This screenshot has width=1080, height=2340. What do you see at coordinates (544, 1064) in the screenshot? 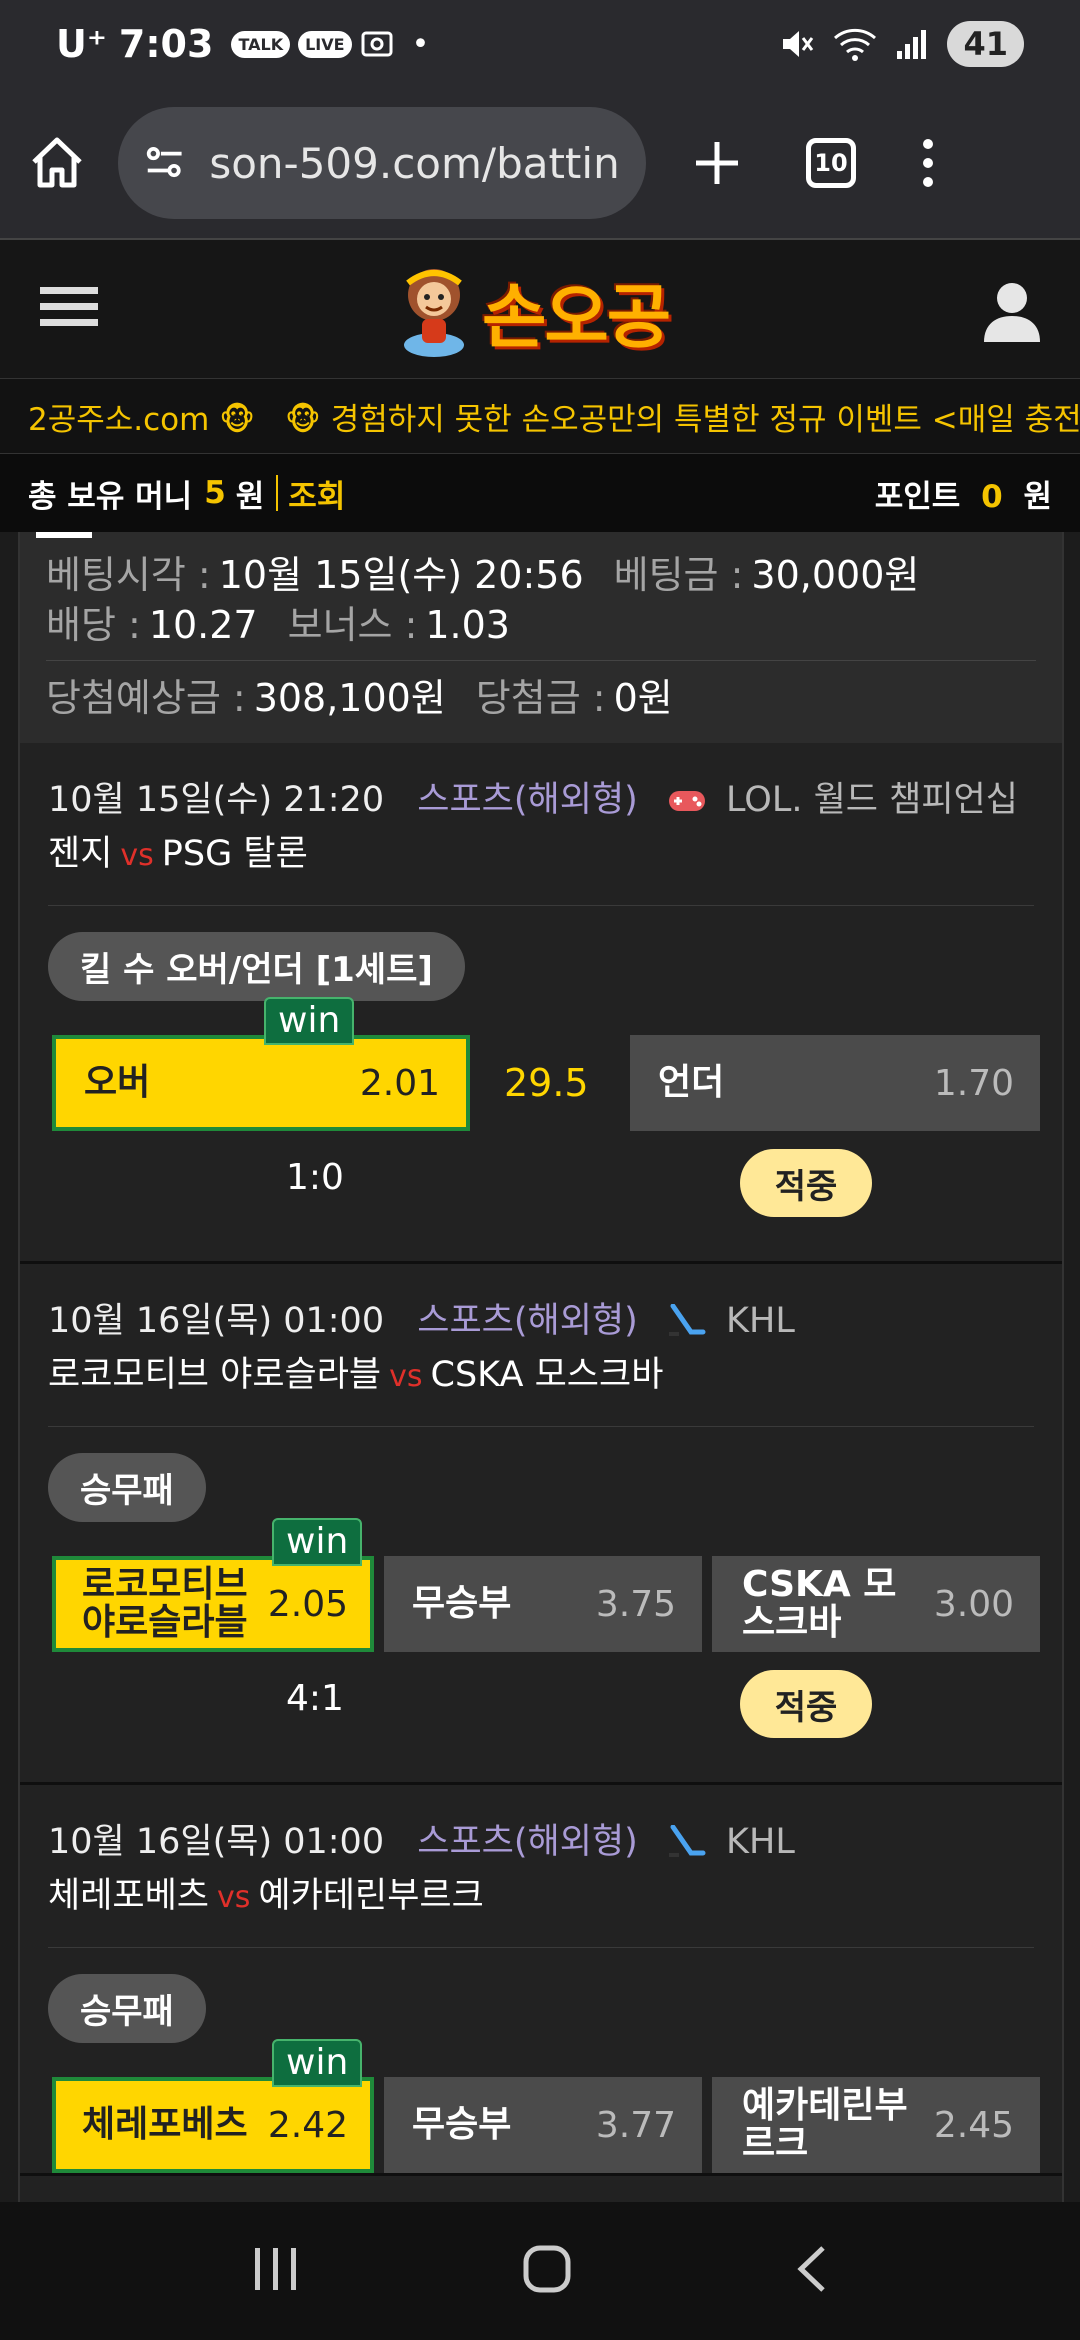
I see `bet-options: win 오버 2.01 29.5 언더 1.70` at bounding box center [544, 1064].